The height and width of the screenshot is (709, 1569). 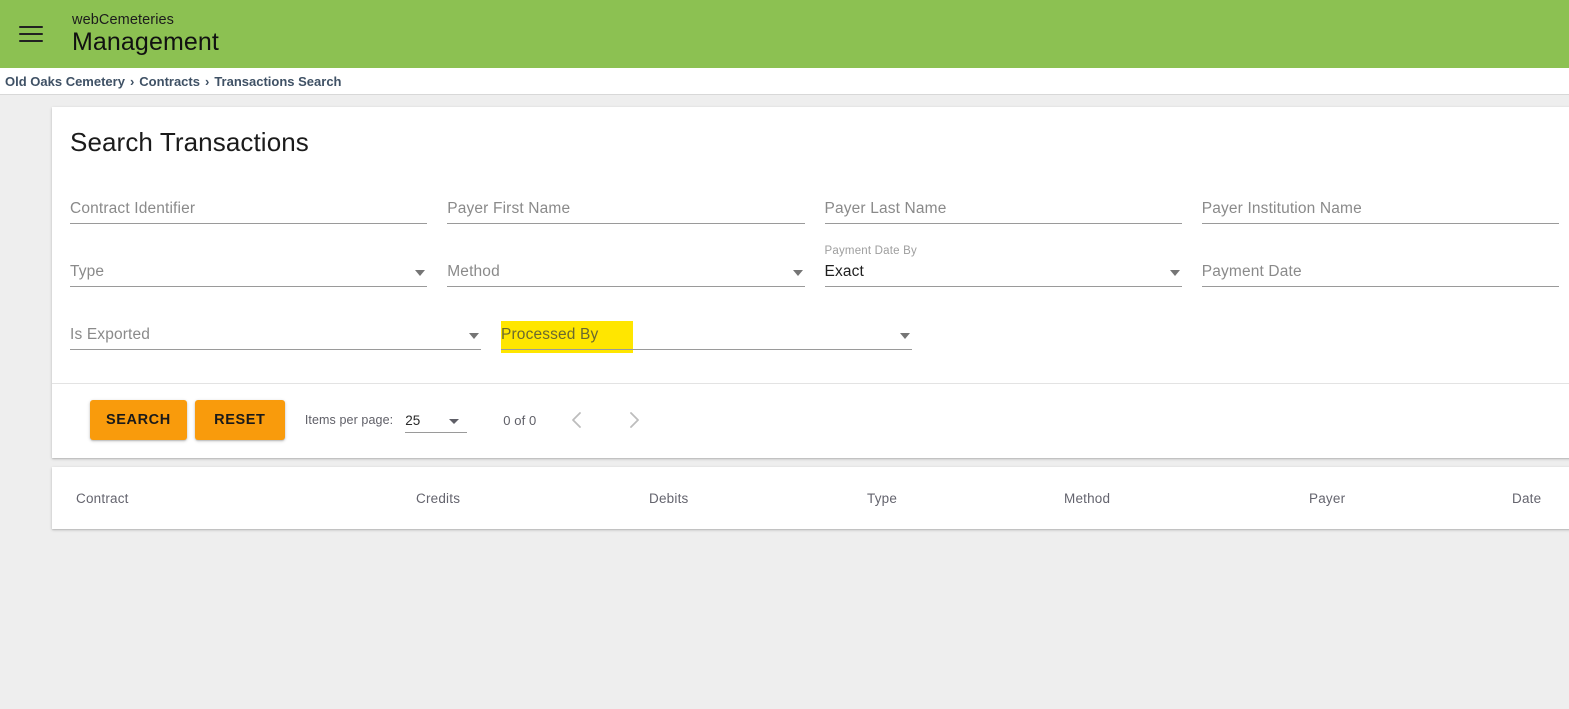 I want to click on chevron-right-icon, so click(x=635, y=420).